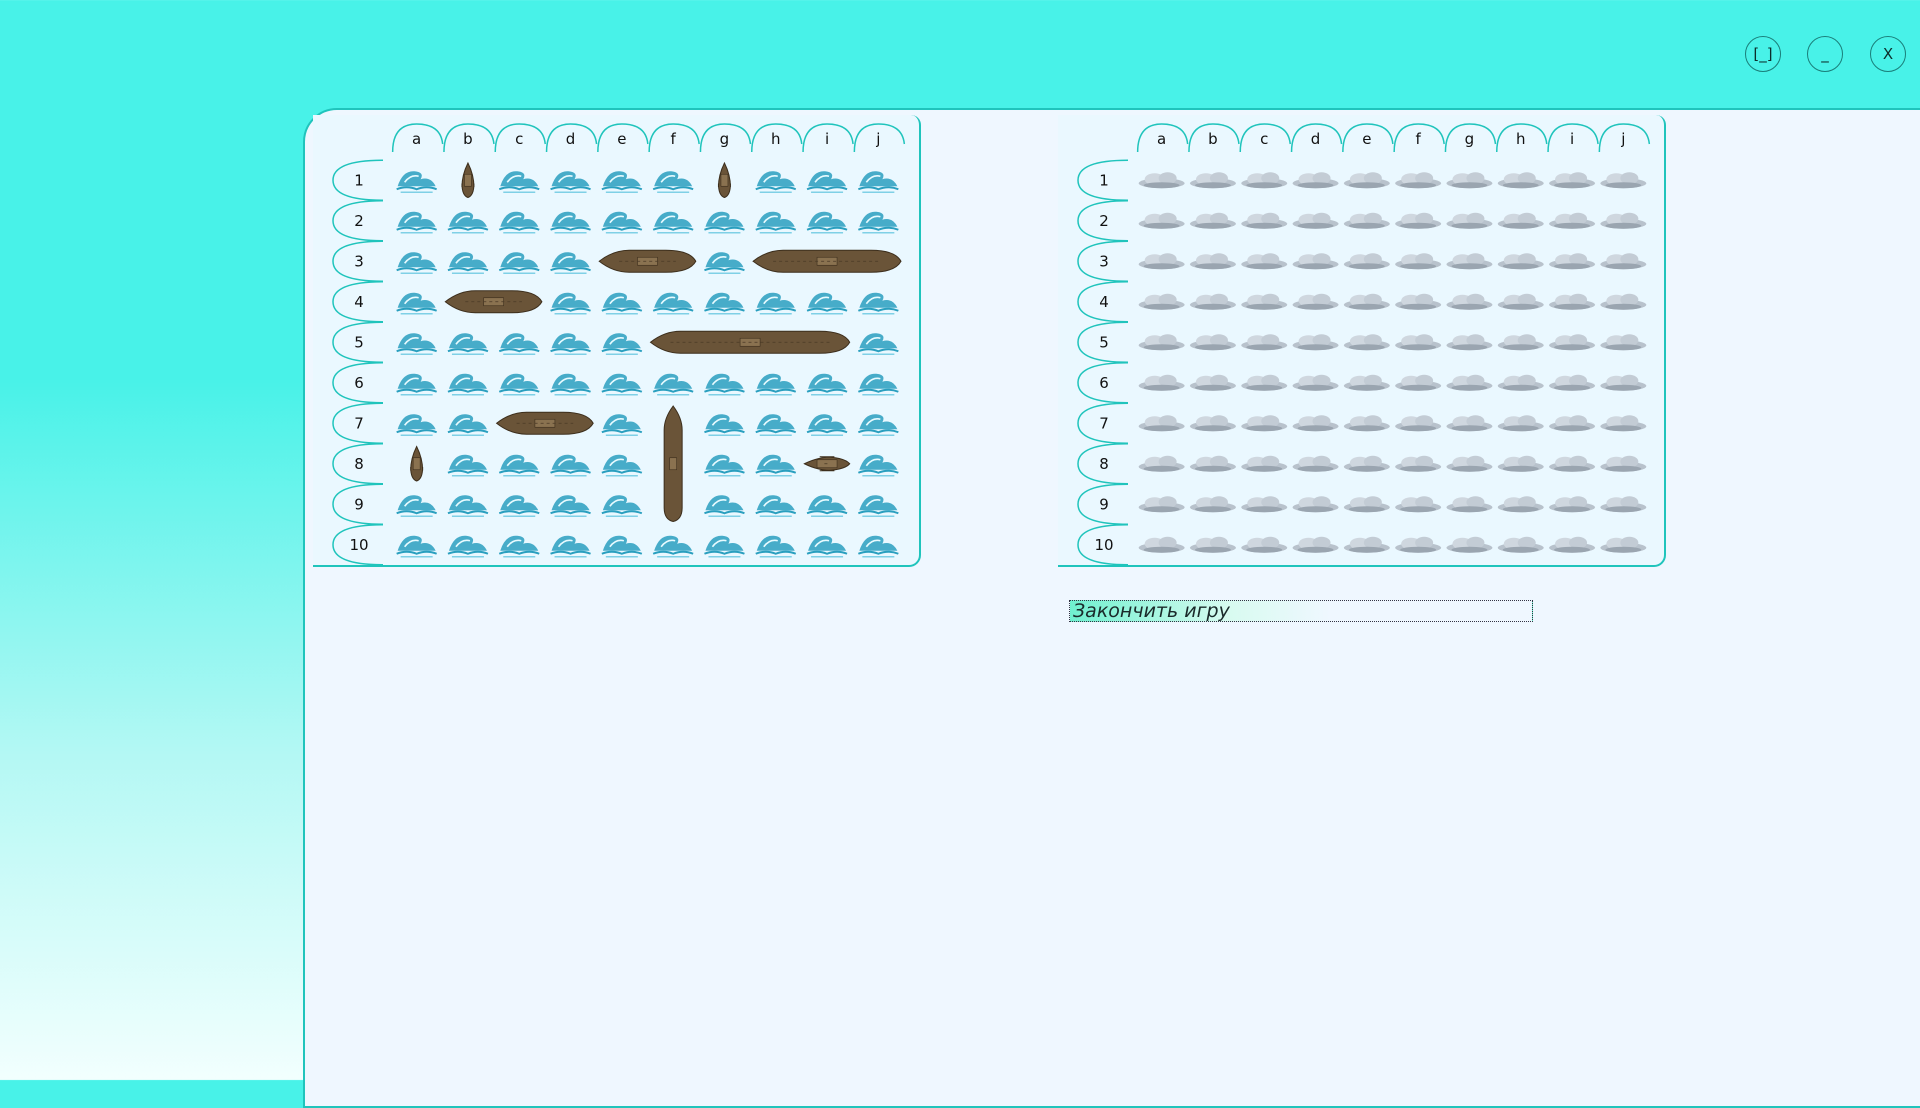 The image size is (1920, 1108). I want to click on minimize-button: _, so click(1825, 54).